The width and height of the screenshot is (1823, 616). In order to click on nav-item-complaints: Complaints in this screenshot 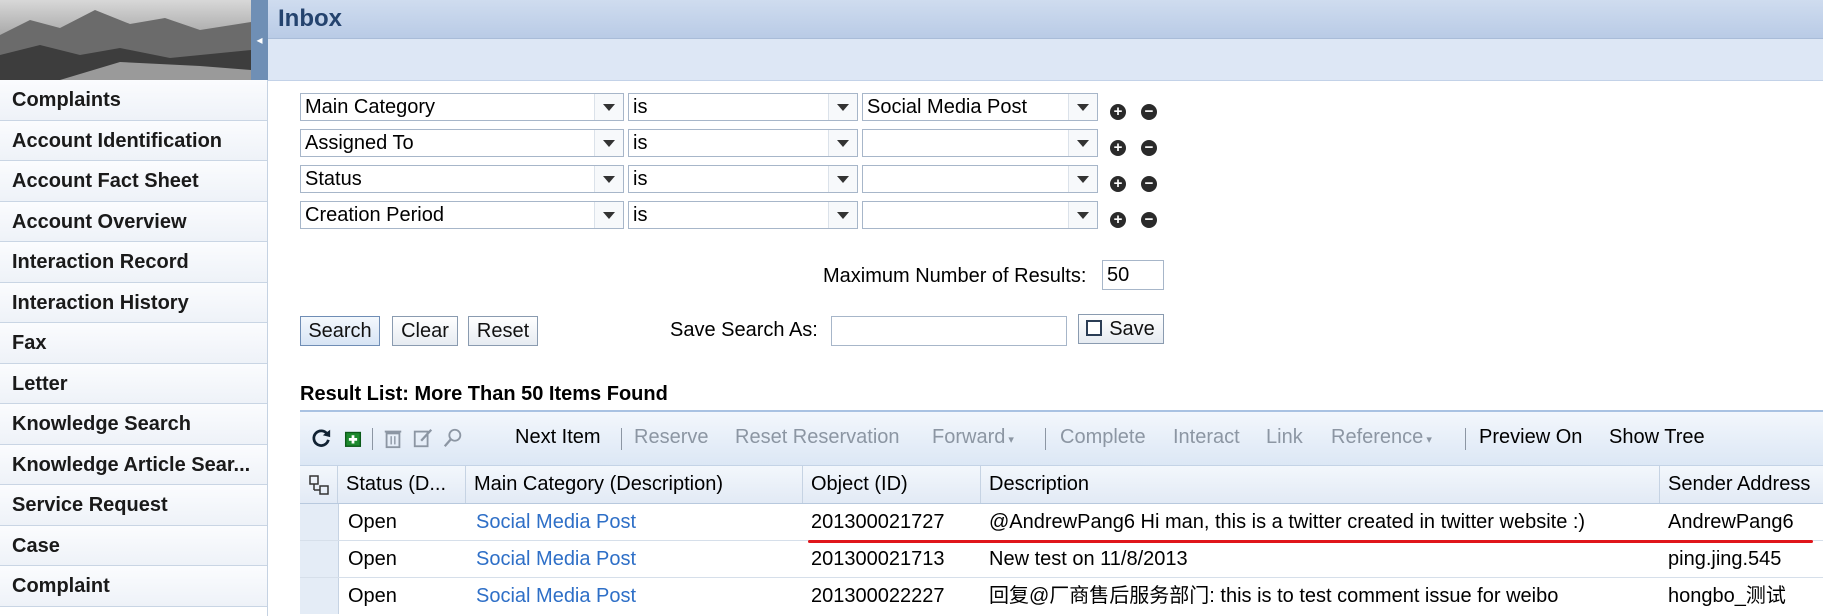, I will do `click(133, 100)`.